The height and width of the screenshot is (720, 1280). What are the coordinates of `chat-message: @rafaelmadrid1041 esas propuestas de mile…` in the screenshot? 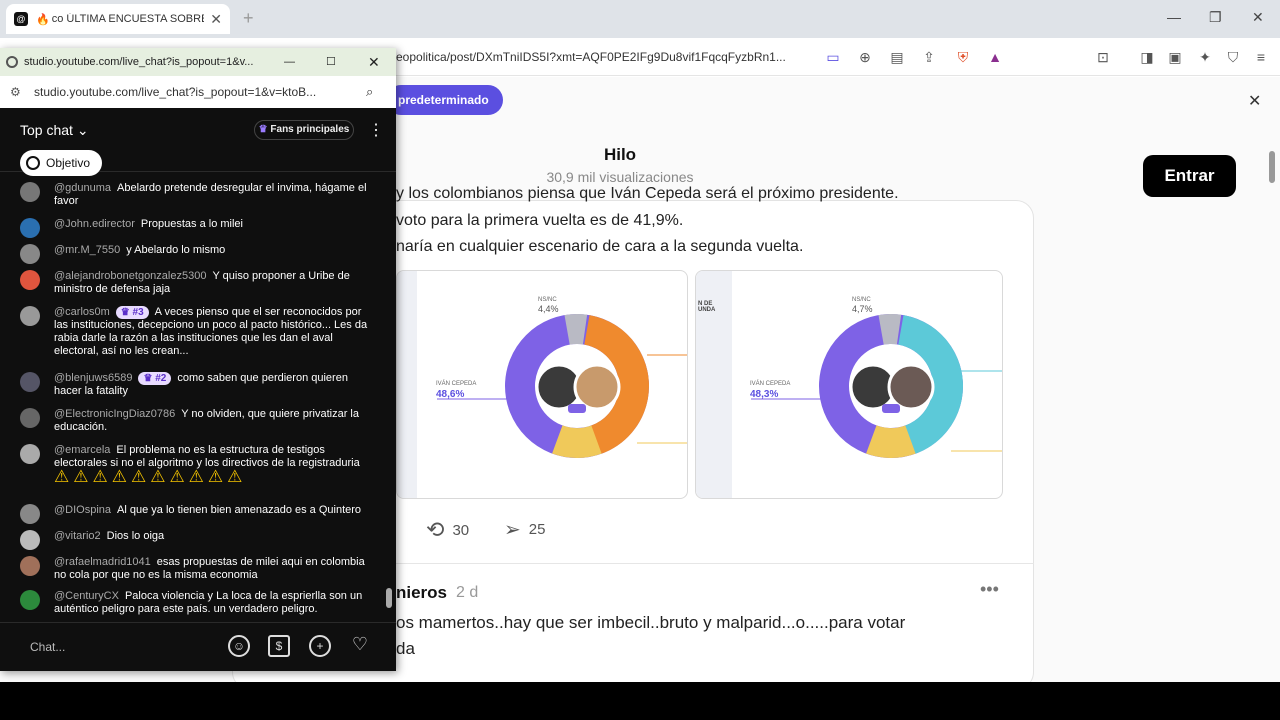 It's located at (195, 569).